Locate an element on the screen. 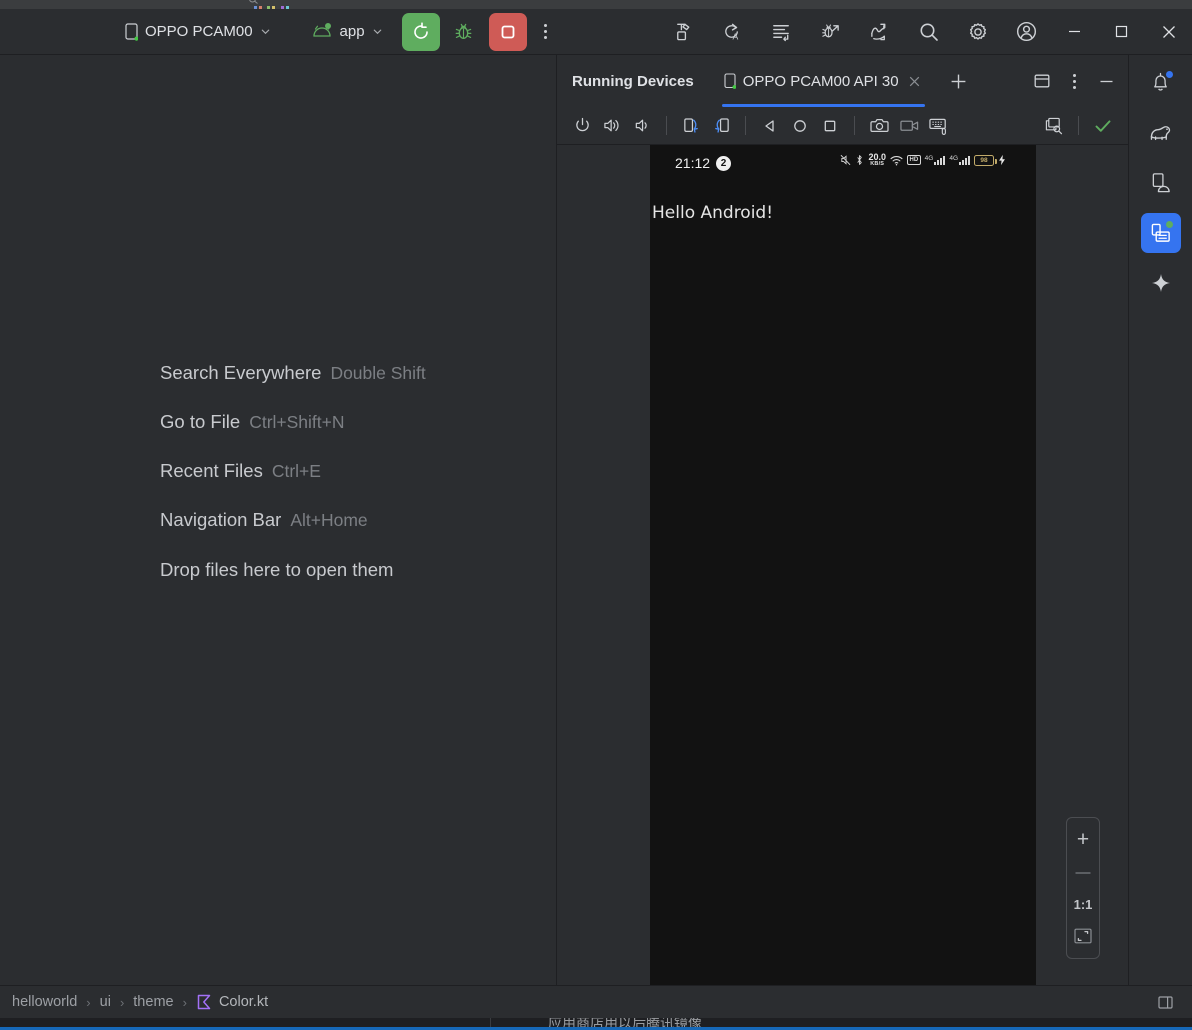 The height and width of the screenshot is (1030, 1192). panel-options-button is located at coordinates (1074, 81).